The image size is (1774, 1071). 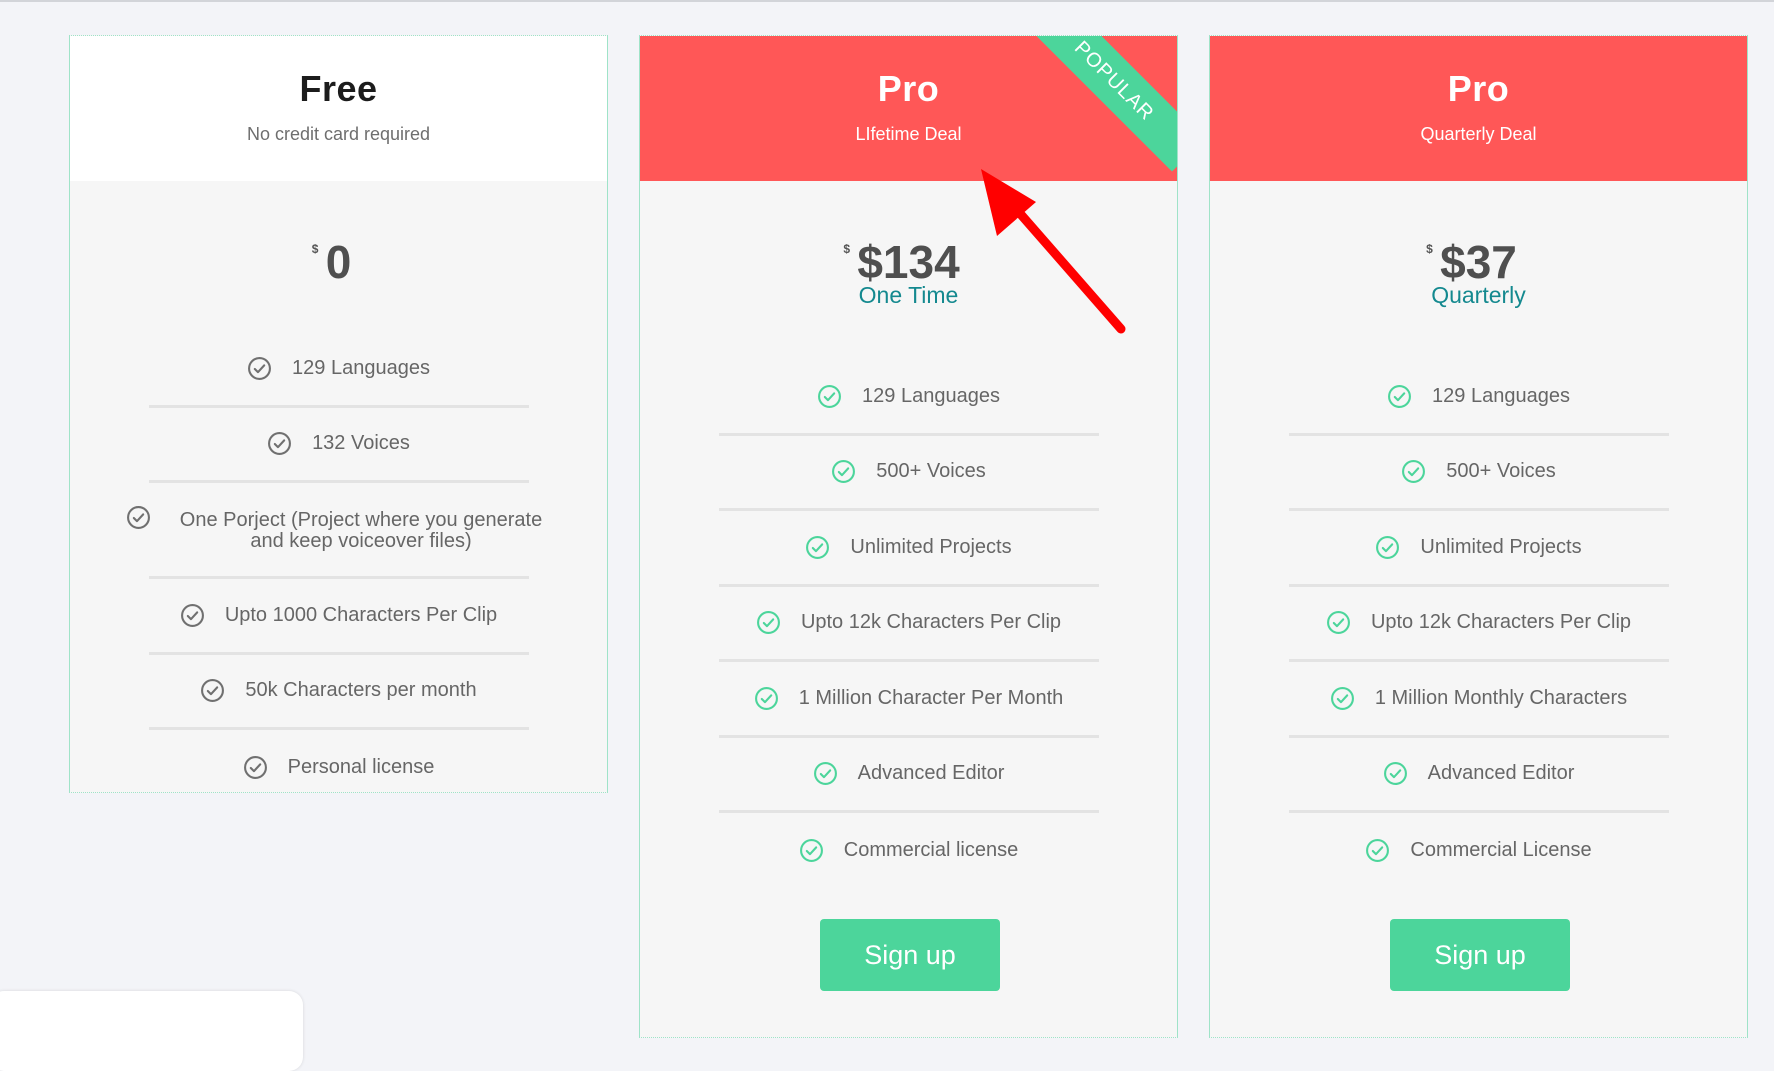 I want to click on feature-item: 1 Million Monthly Characters, so click(x=1478, y=700).